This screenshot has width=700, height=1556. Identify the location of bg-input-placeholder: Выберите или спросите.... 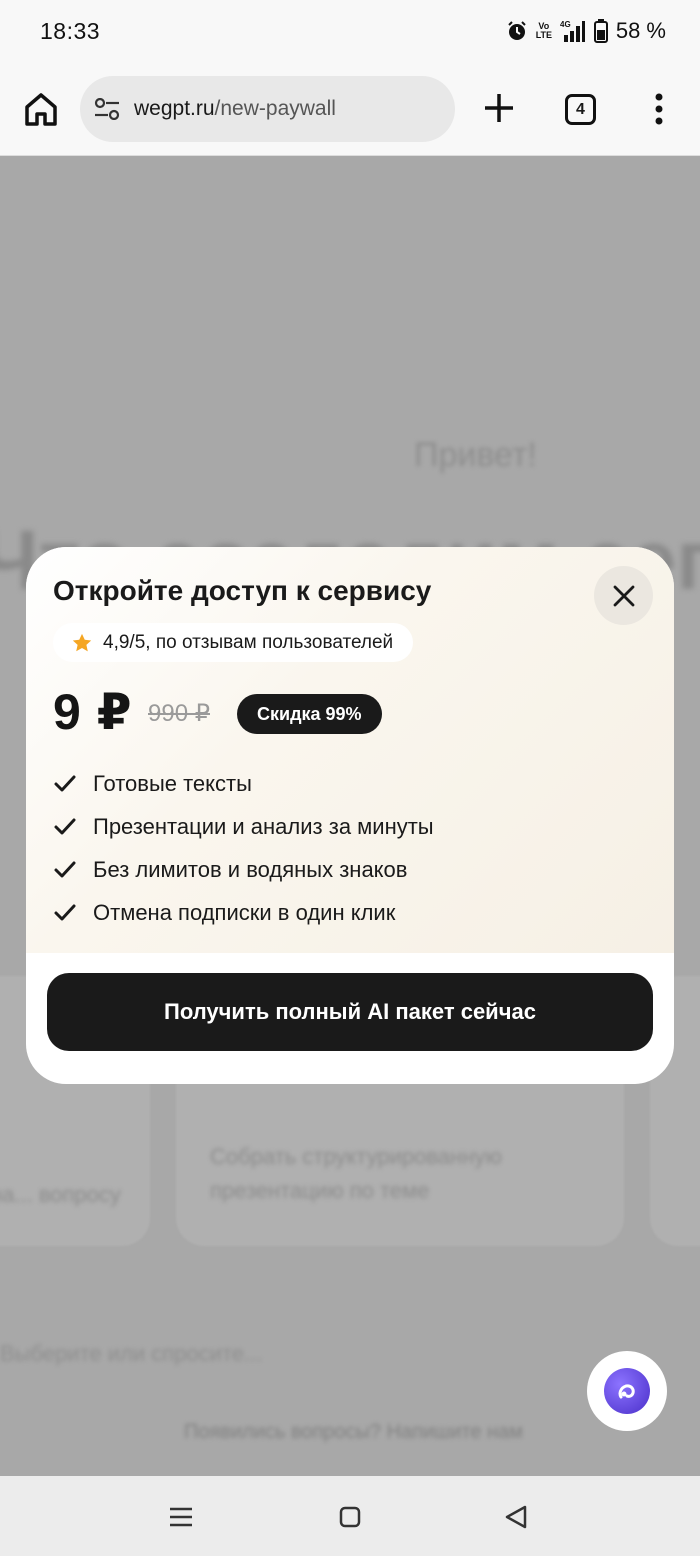
(131, 1353).